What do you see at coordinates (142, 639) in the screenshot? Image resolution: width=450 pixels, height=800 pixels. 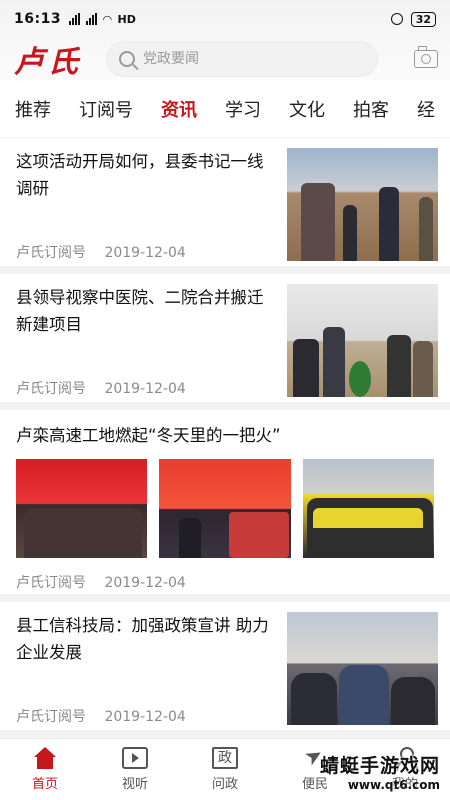 I see `news-title: 县工信科技局：加强政策宣讲 助力企业发展` at bounding box center [142, 639].